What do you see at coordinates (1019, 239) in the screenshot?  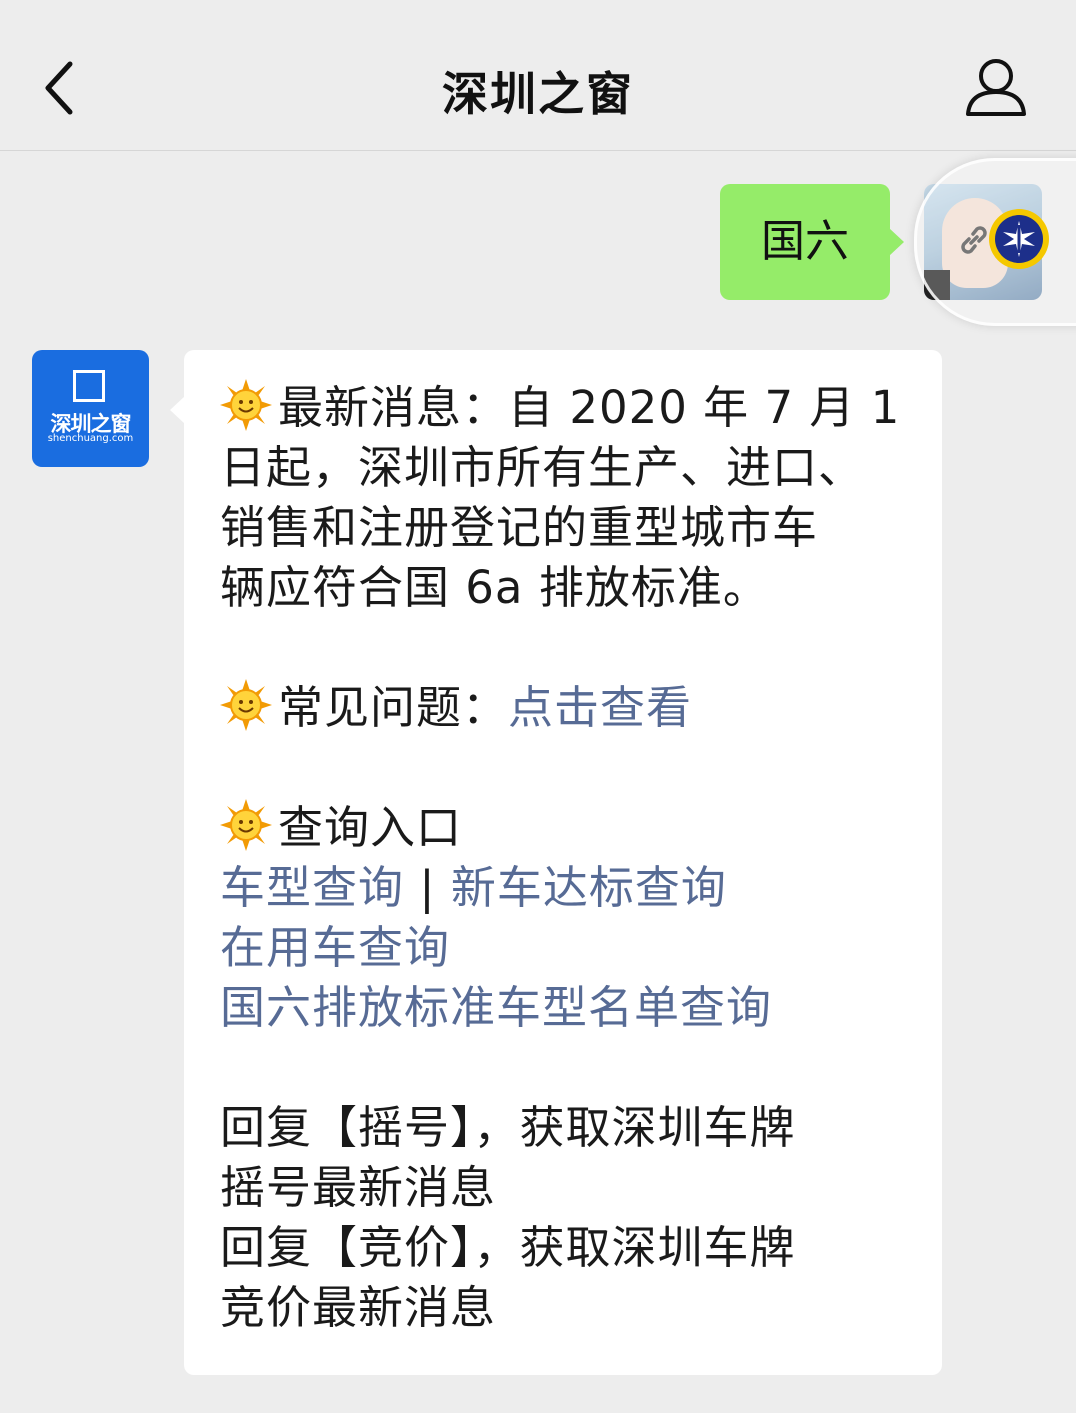 I see `badge-icon` at bounding box center [1019, 239].